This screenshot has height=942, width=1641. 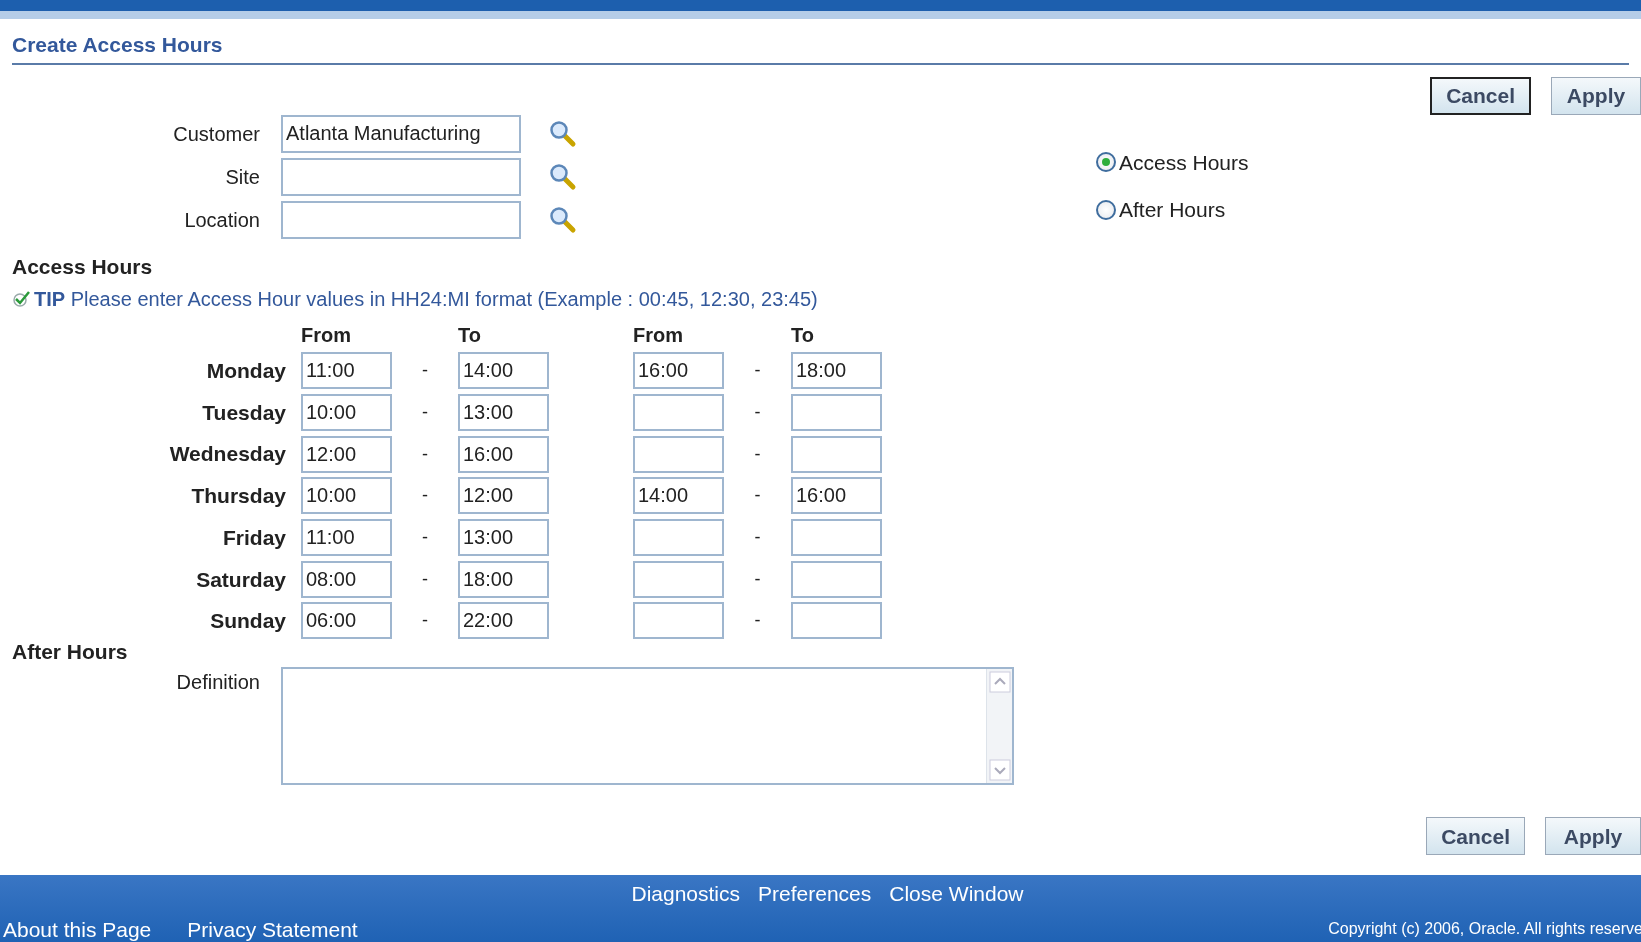 What do you see at coordinates (1184, 162) in the screenshot?
I see `radio-label: Access Hours` at bounding box center [1184, 162].